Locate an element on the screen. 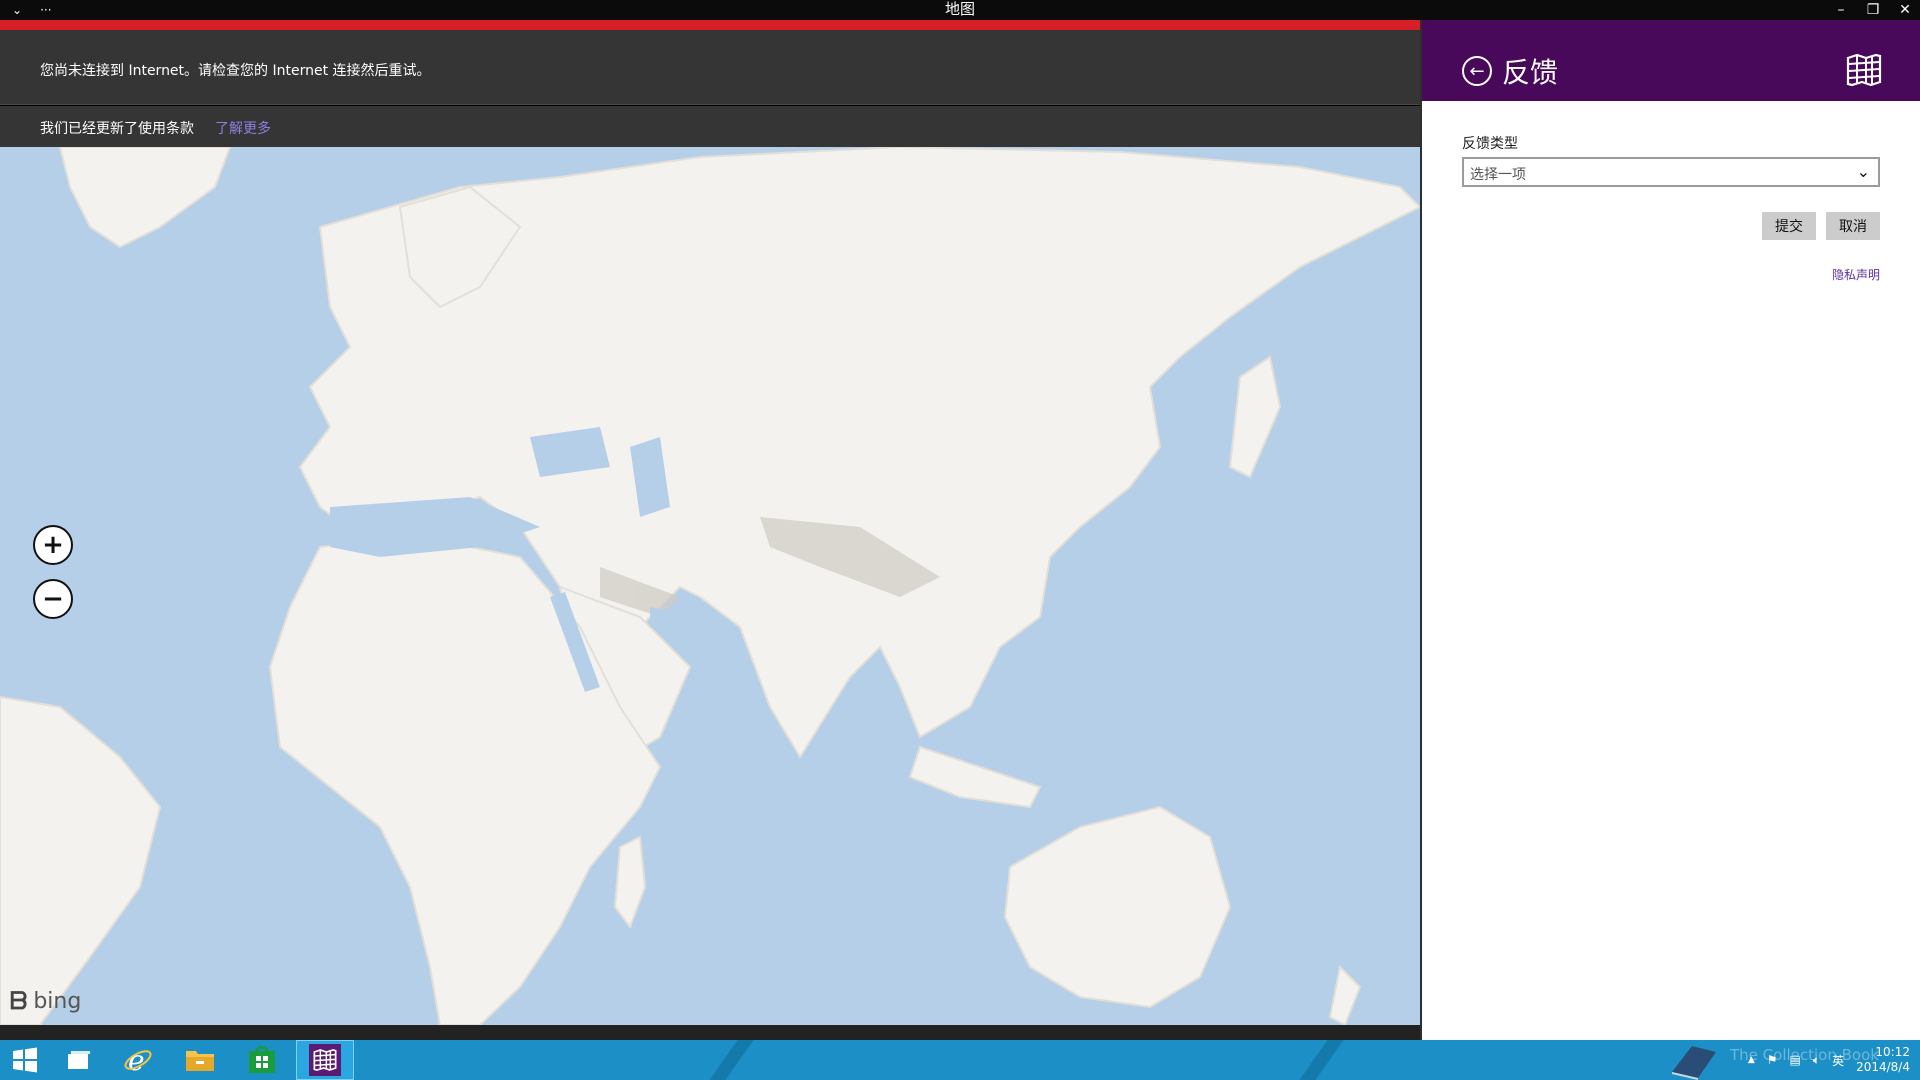 The image size is (1920, 1080). store-icon is located at coordinates (262, 1059).